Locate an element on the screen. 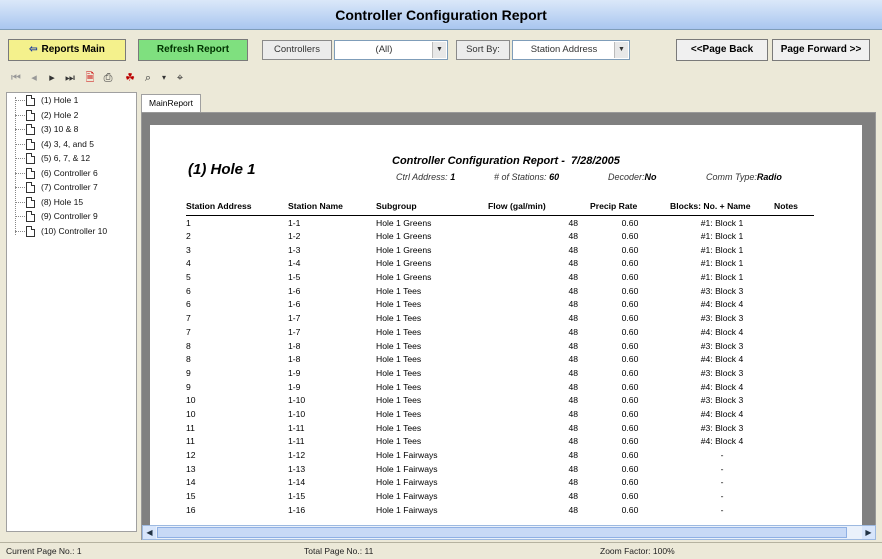 The height and width of the screenshot is (559, 882). viewer-navbar: ⏮ ◂ ▸ ⏭ 🗎 ⎙ ☘ ⌕ ▾ ⌖ is located at coordinates (150, 78).